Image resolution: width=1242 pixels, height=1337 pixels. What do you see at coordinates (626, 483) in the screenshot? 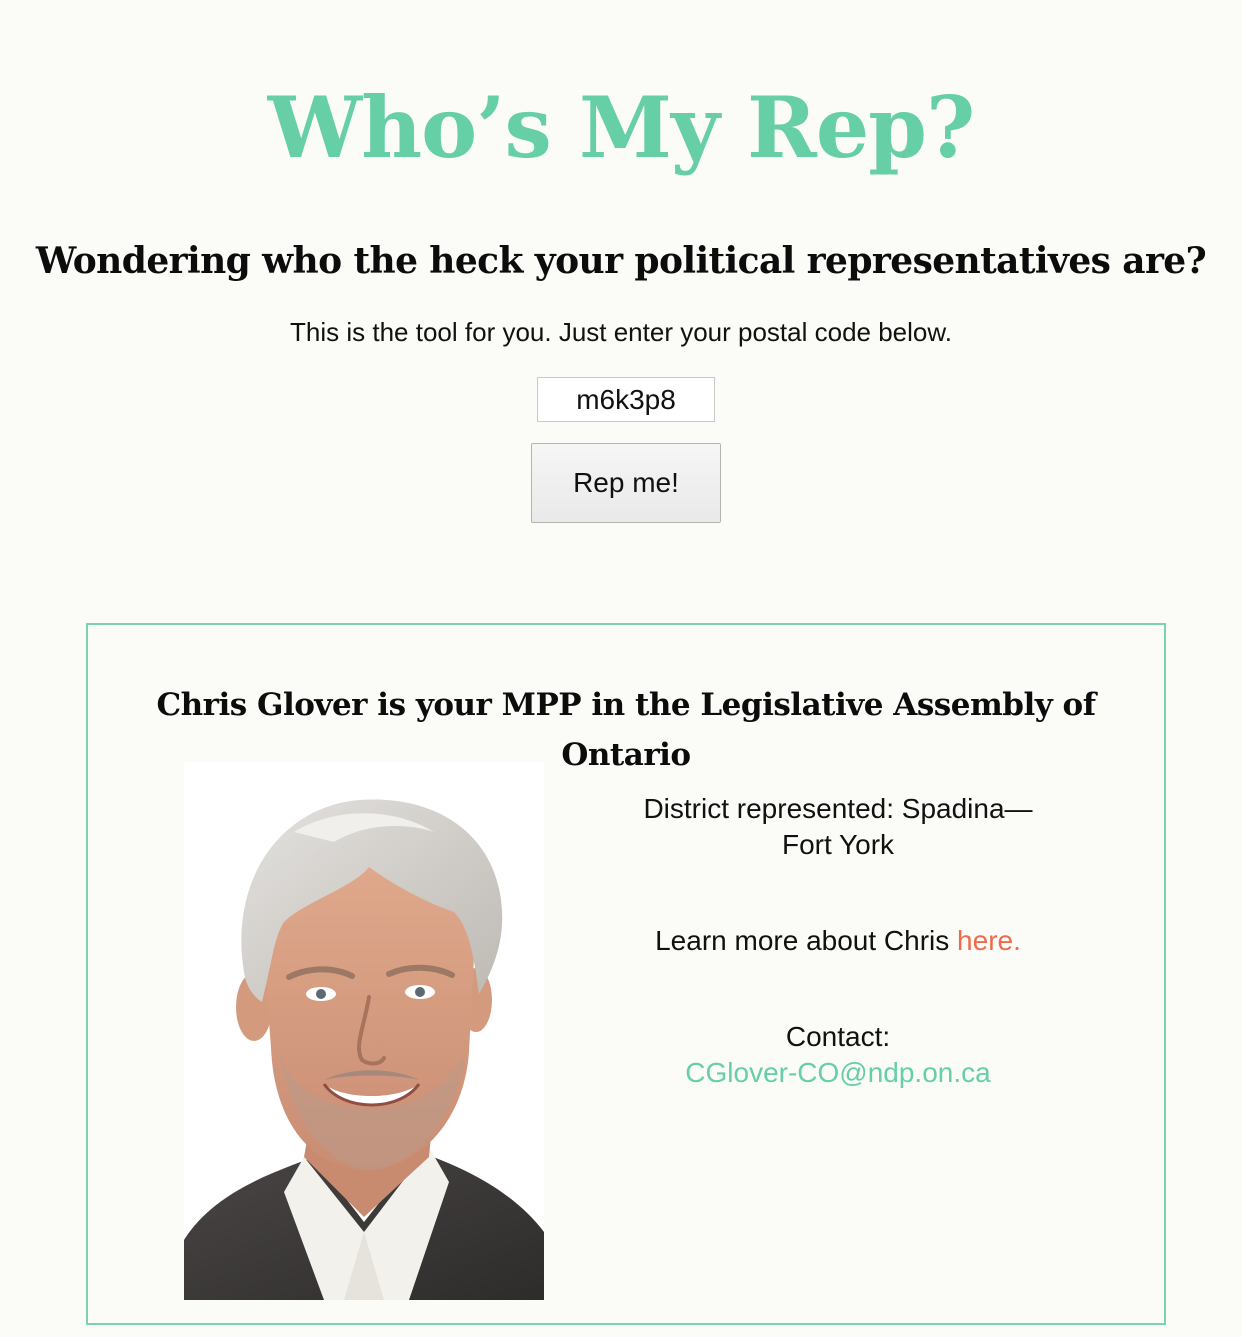
I see `rep-me-button: Rep me!` at bounding box center [626, 483].